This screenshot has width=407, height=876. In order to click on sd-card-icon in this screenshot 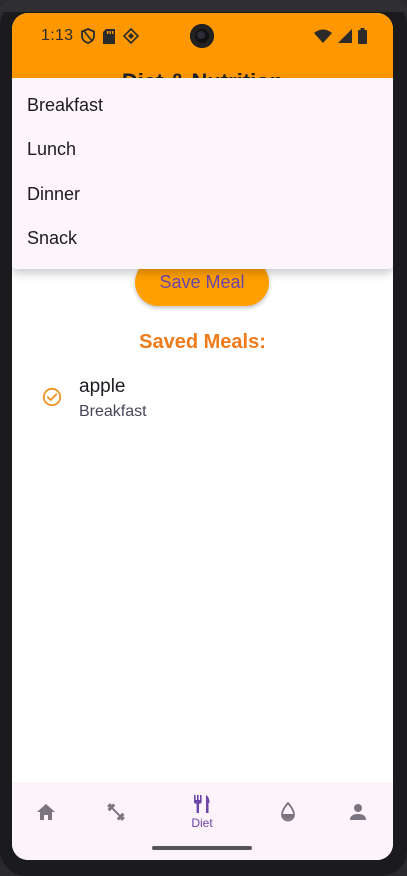, I will do `click(109, 36)`.